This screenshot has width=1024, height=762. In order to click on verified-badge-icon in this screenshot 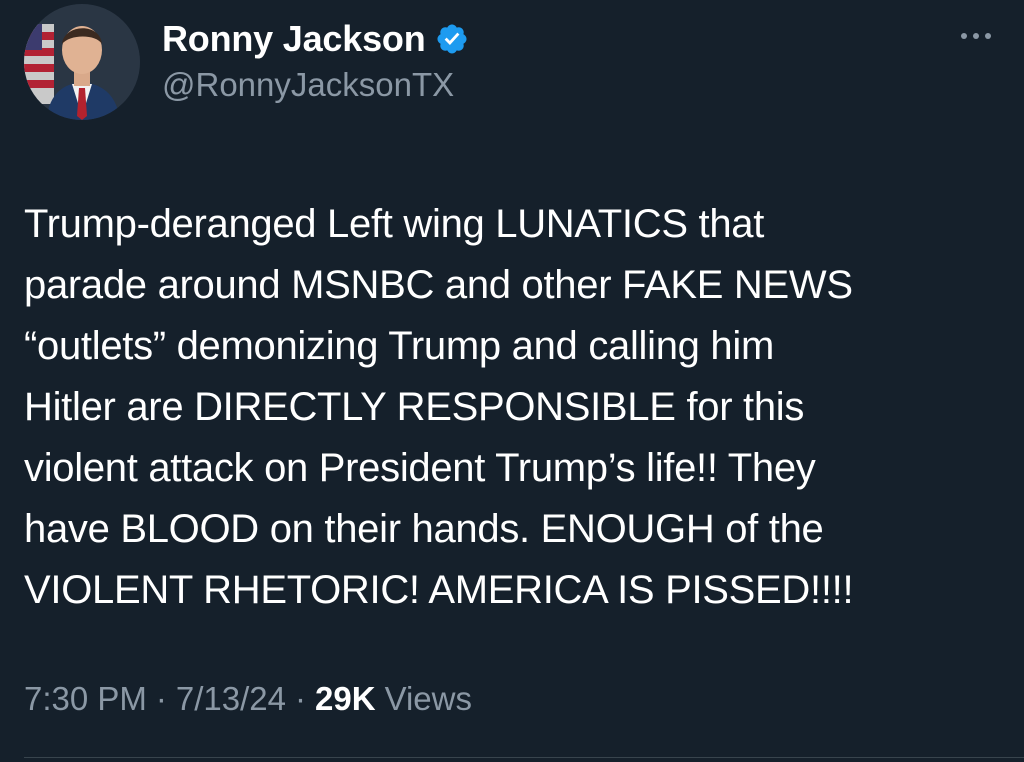, I will do `click(452, 39)`.